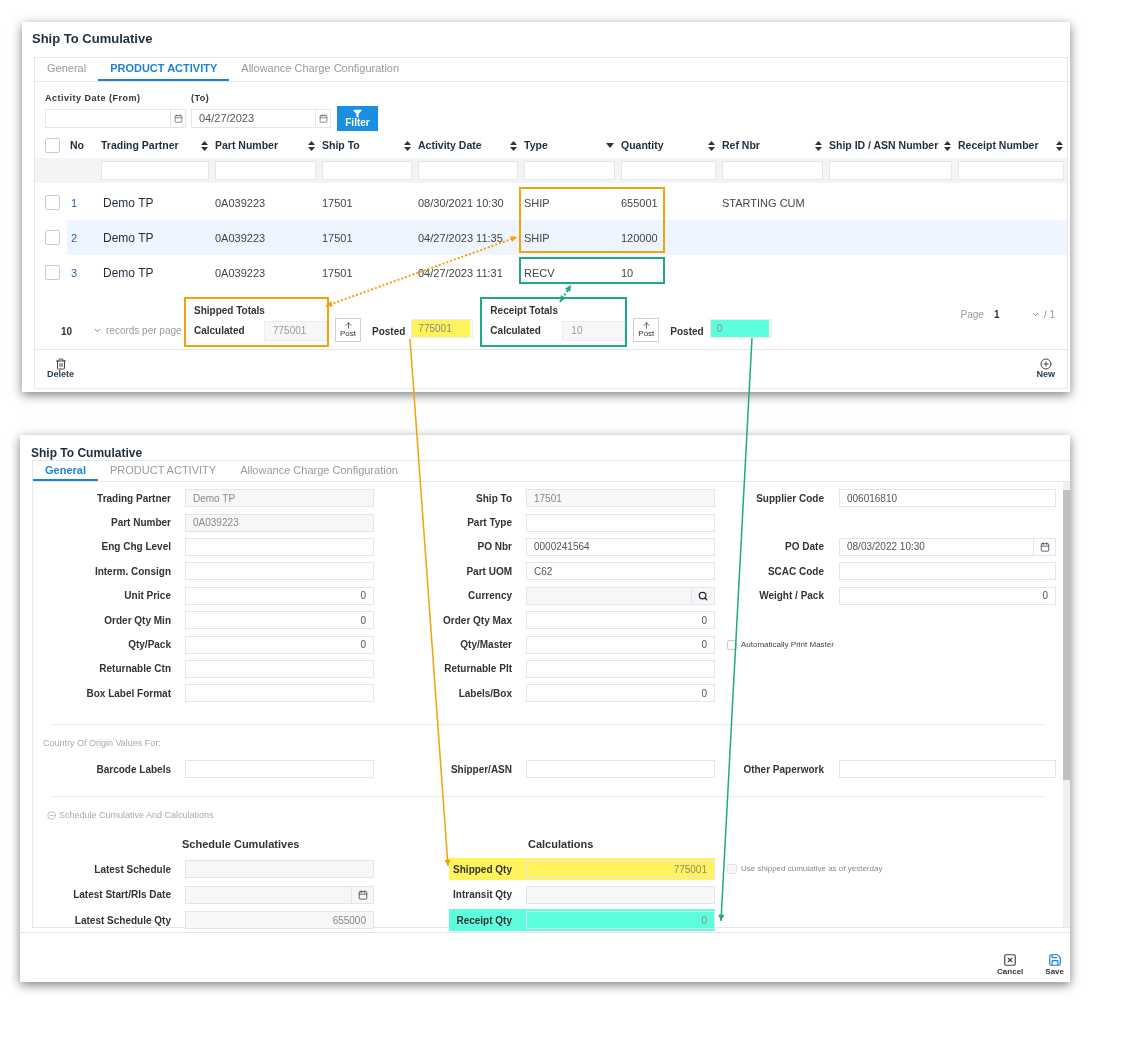  What do you see at coordinates (1054, 964) in the screenshot?
I see `save-button: Save` at bounding box center [1054, 964].